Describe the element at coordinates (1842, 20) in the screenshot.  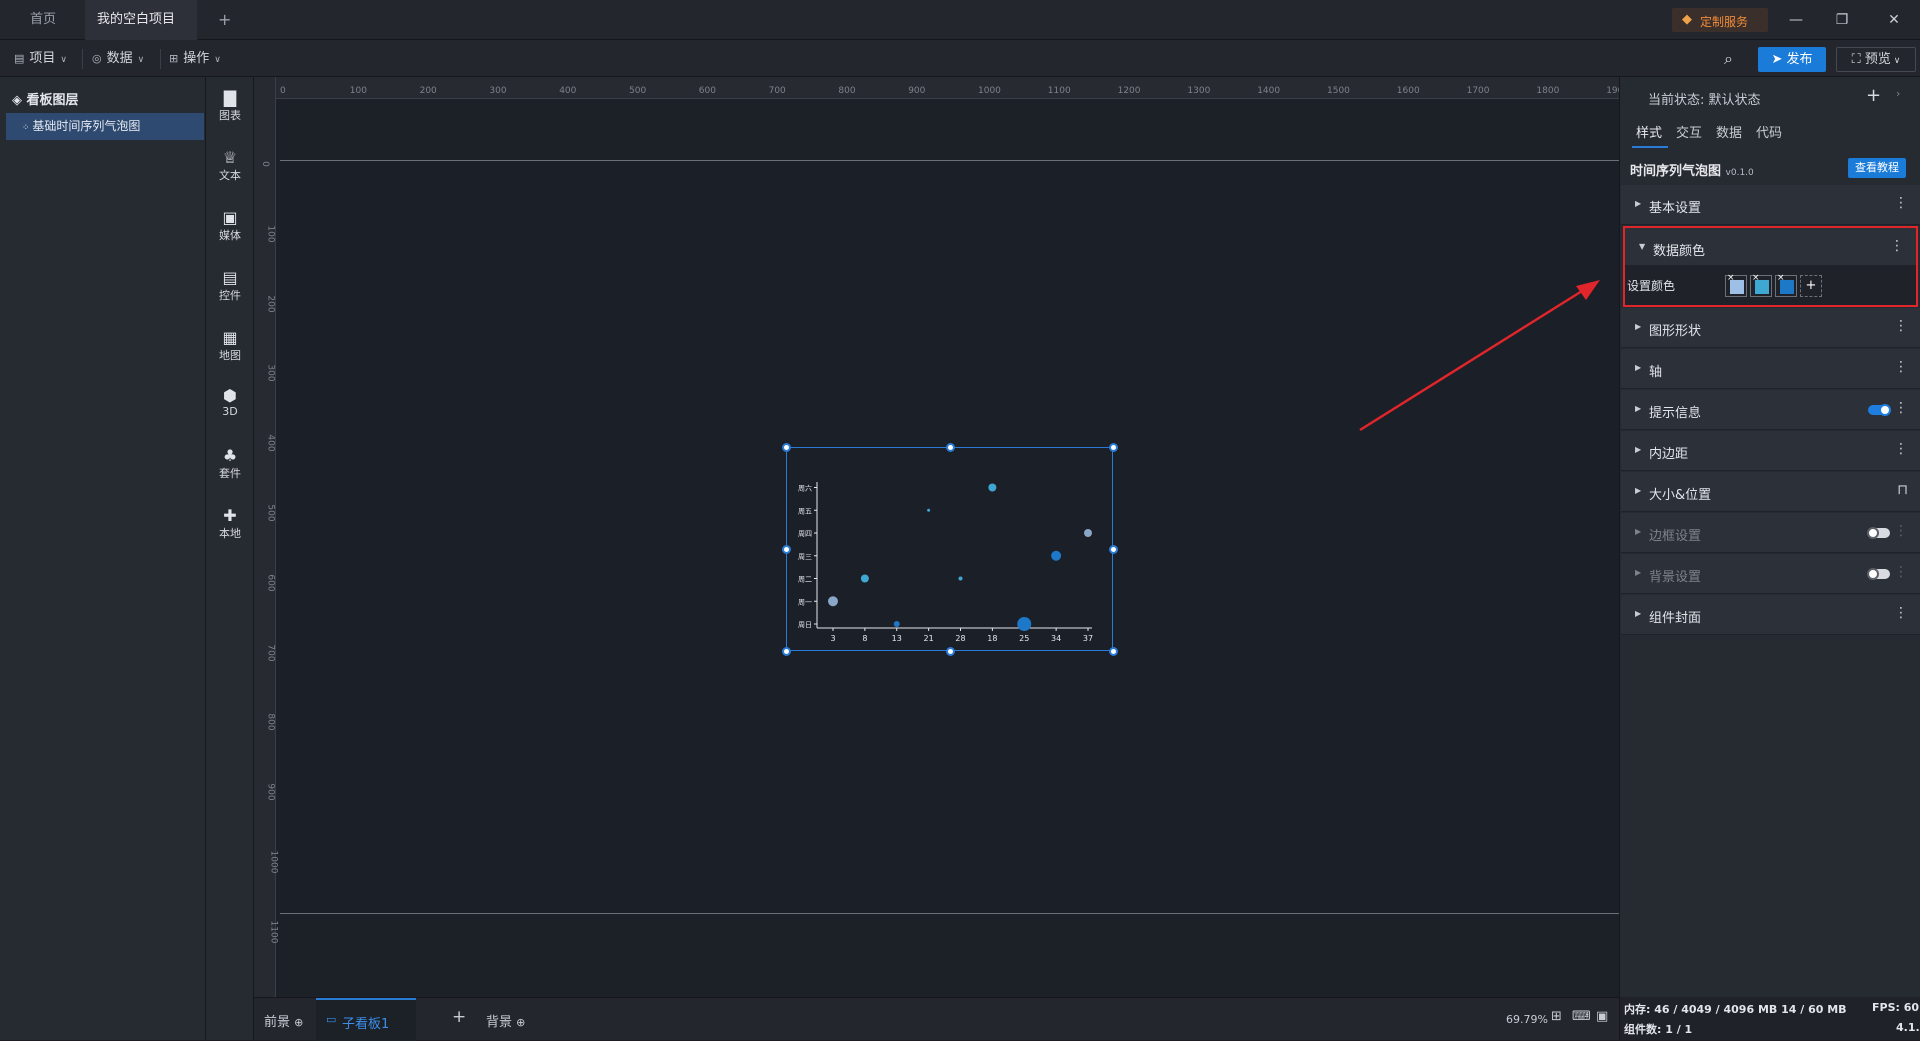
I see `restore-icon: ❐` at that location.